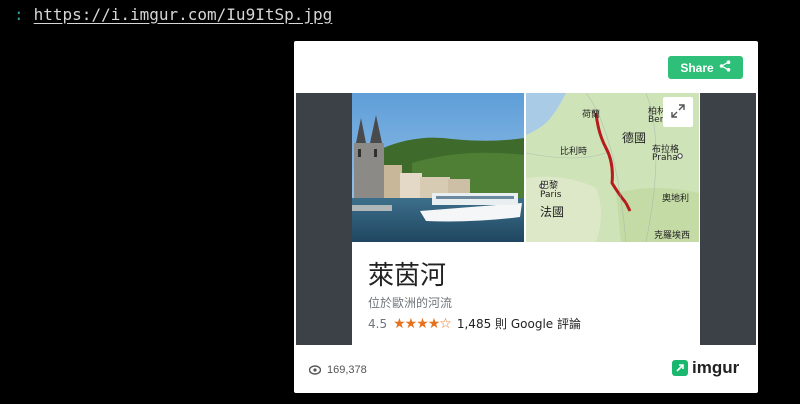  I want to click on map-label-belgium: 比利時, so click(574, 152).